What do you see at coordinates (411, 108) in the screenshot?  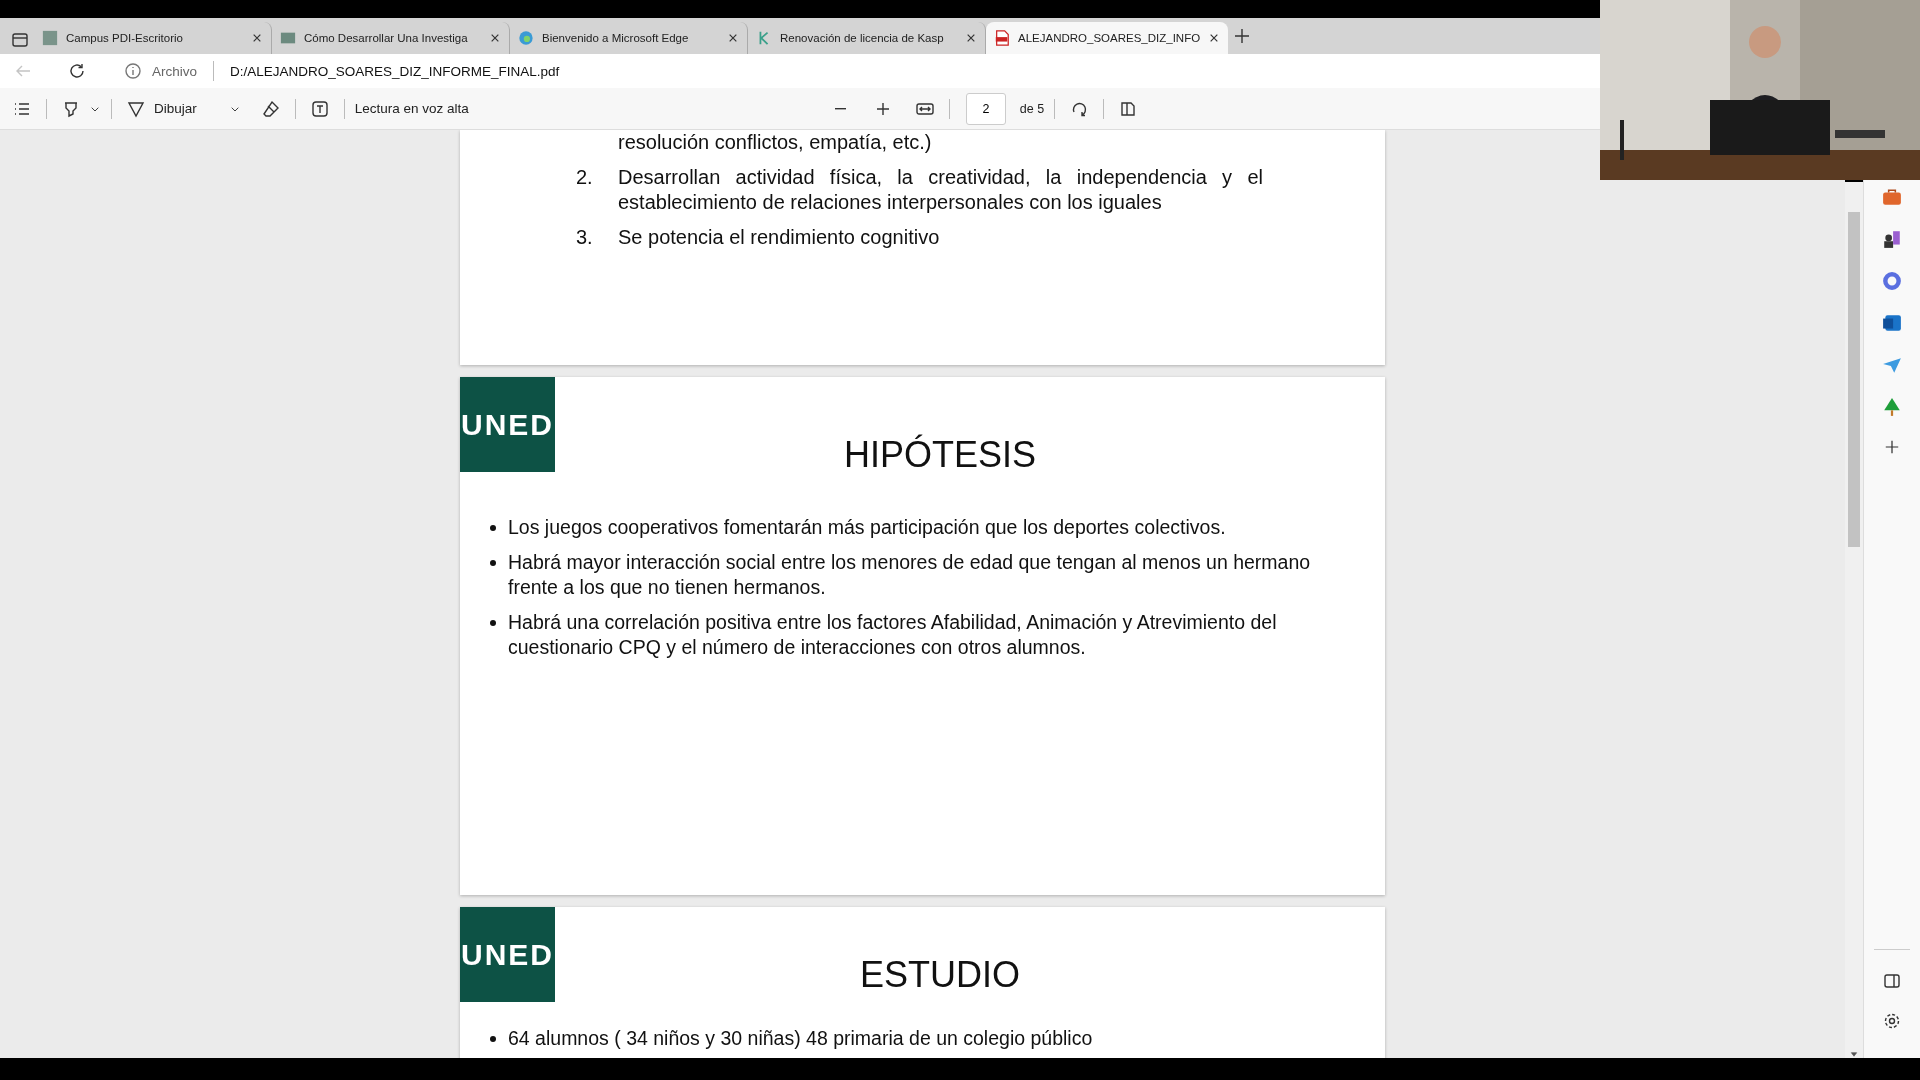 I see `read-aloud-button: Lectura en voz alta` at bounding box center [411, 108].